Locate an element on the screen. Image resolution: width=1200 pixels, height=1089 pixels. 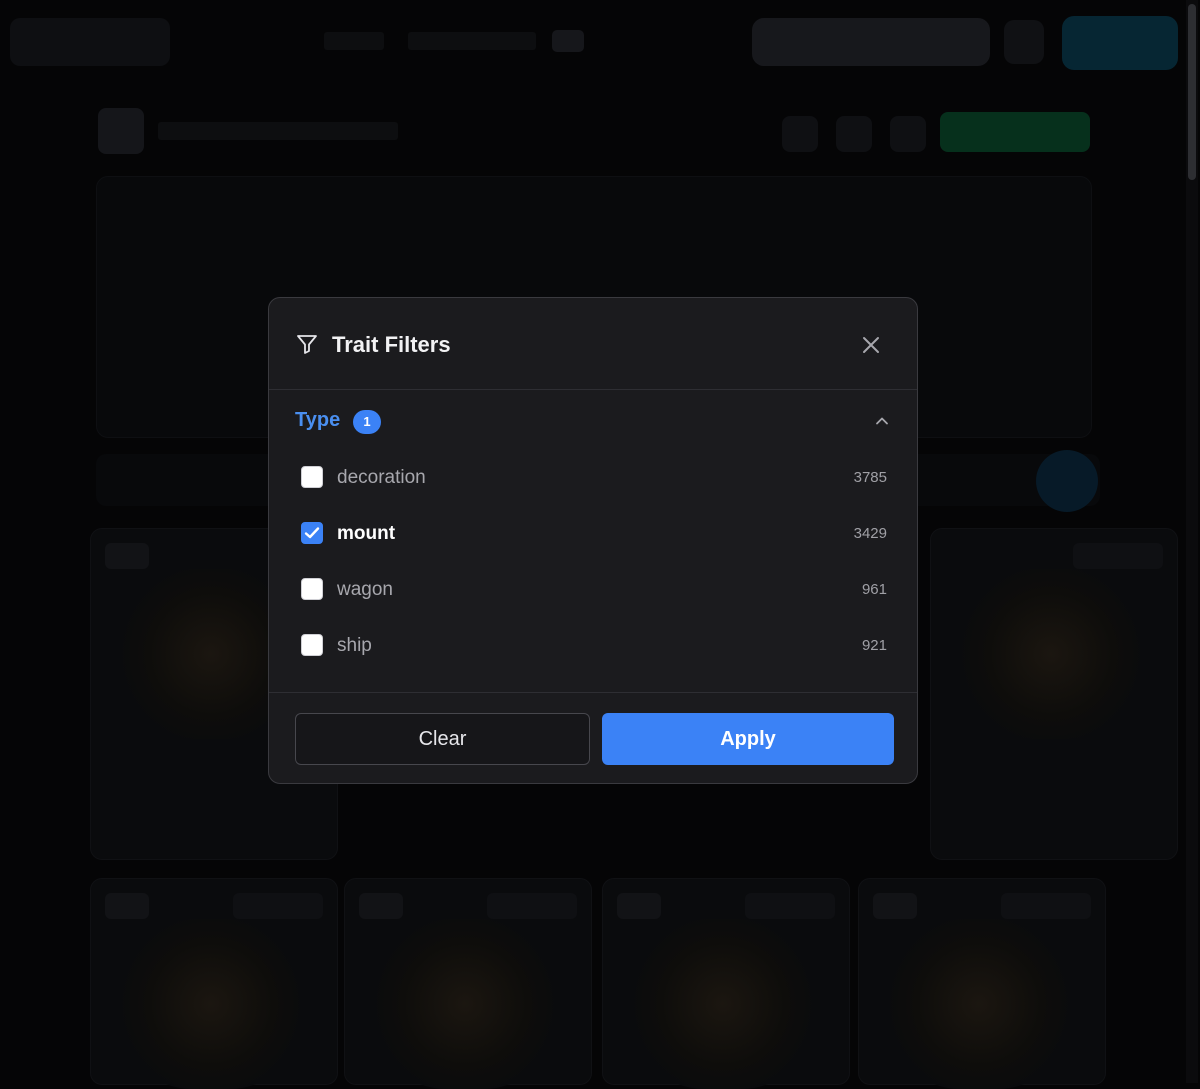
site-logo is located at coordinates (90, 42).